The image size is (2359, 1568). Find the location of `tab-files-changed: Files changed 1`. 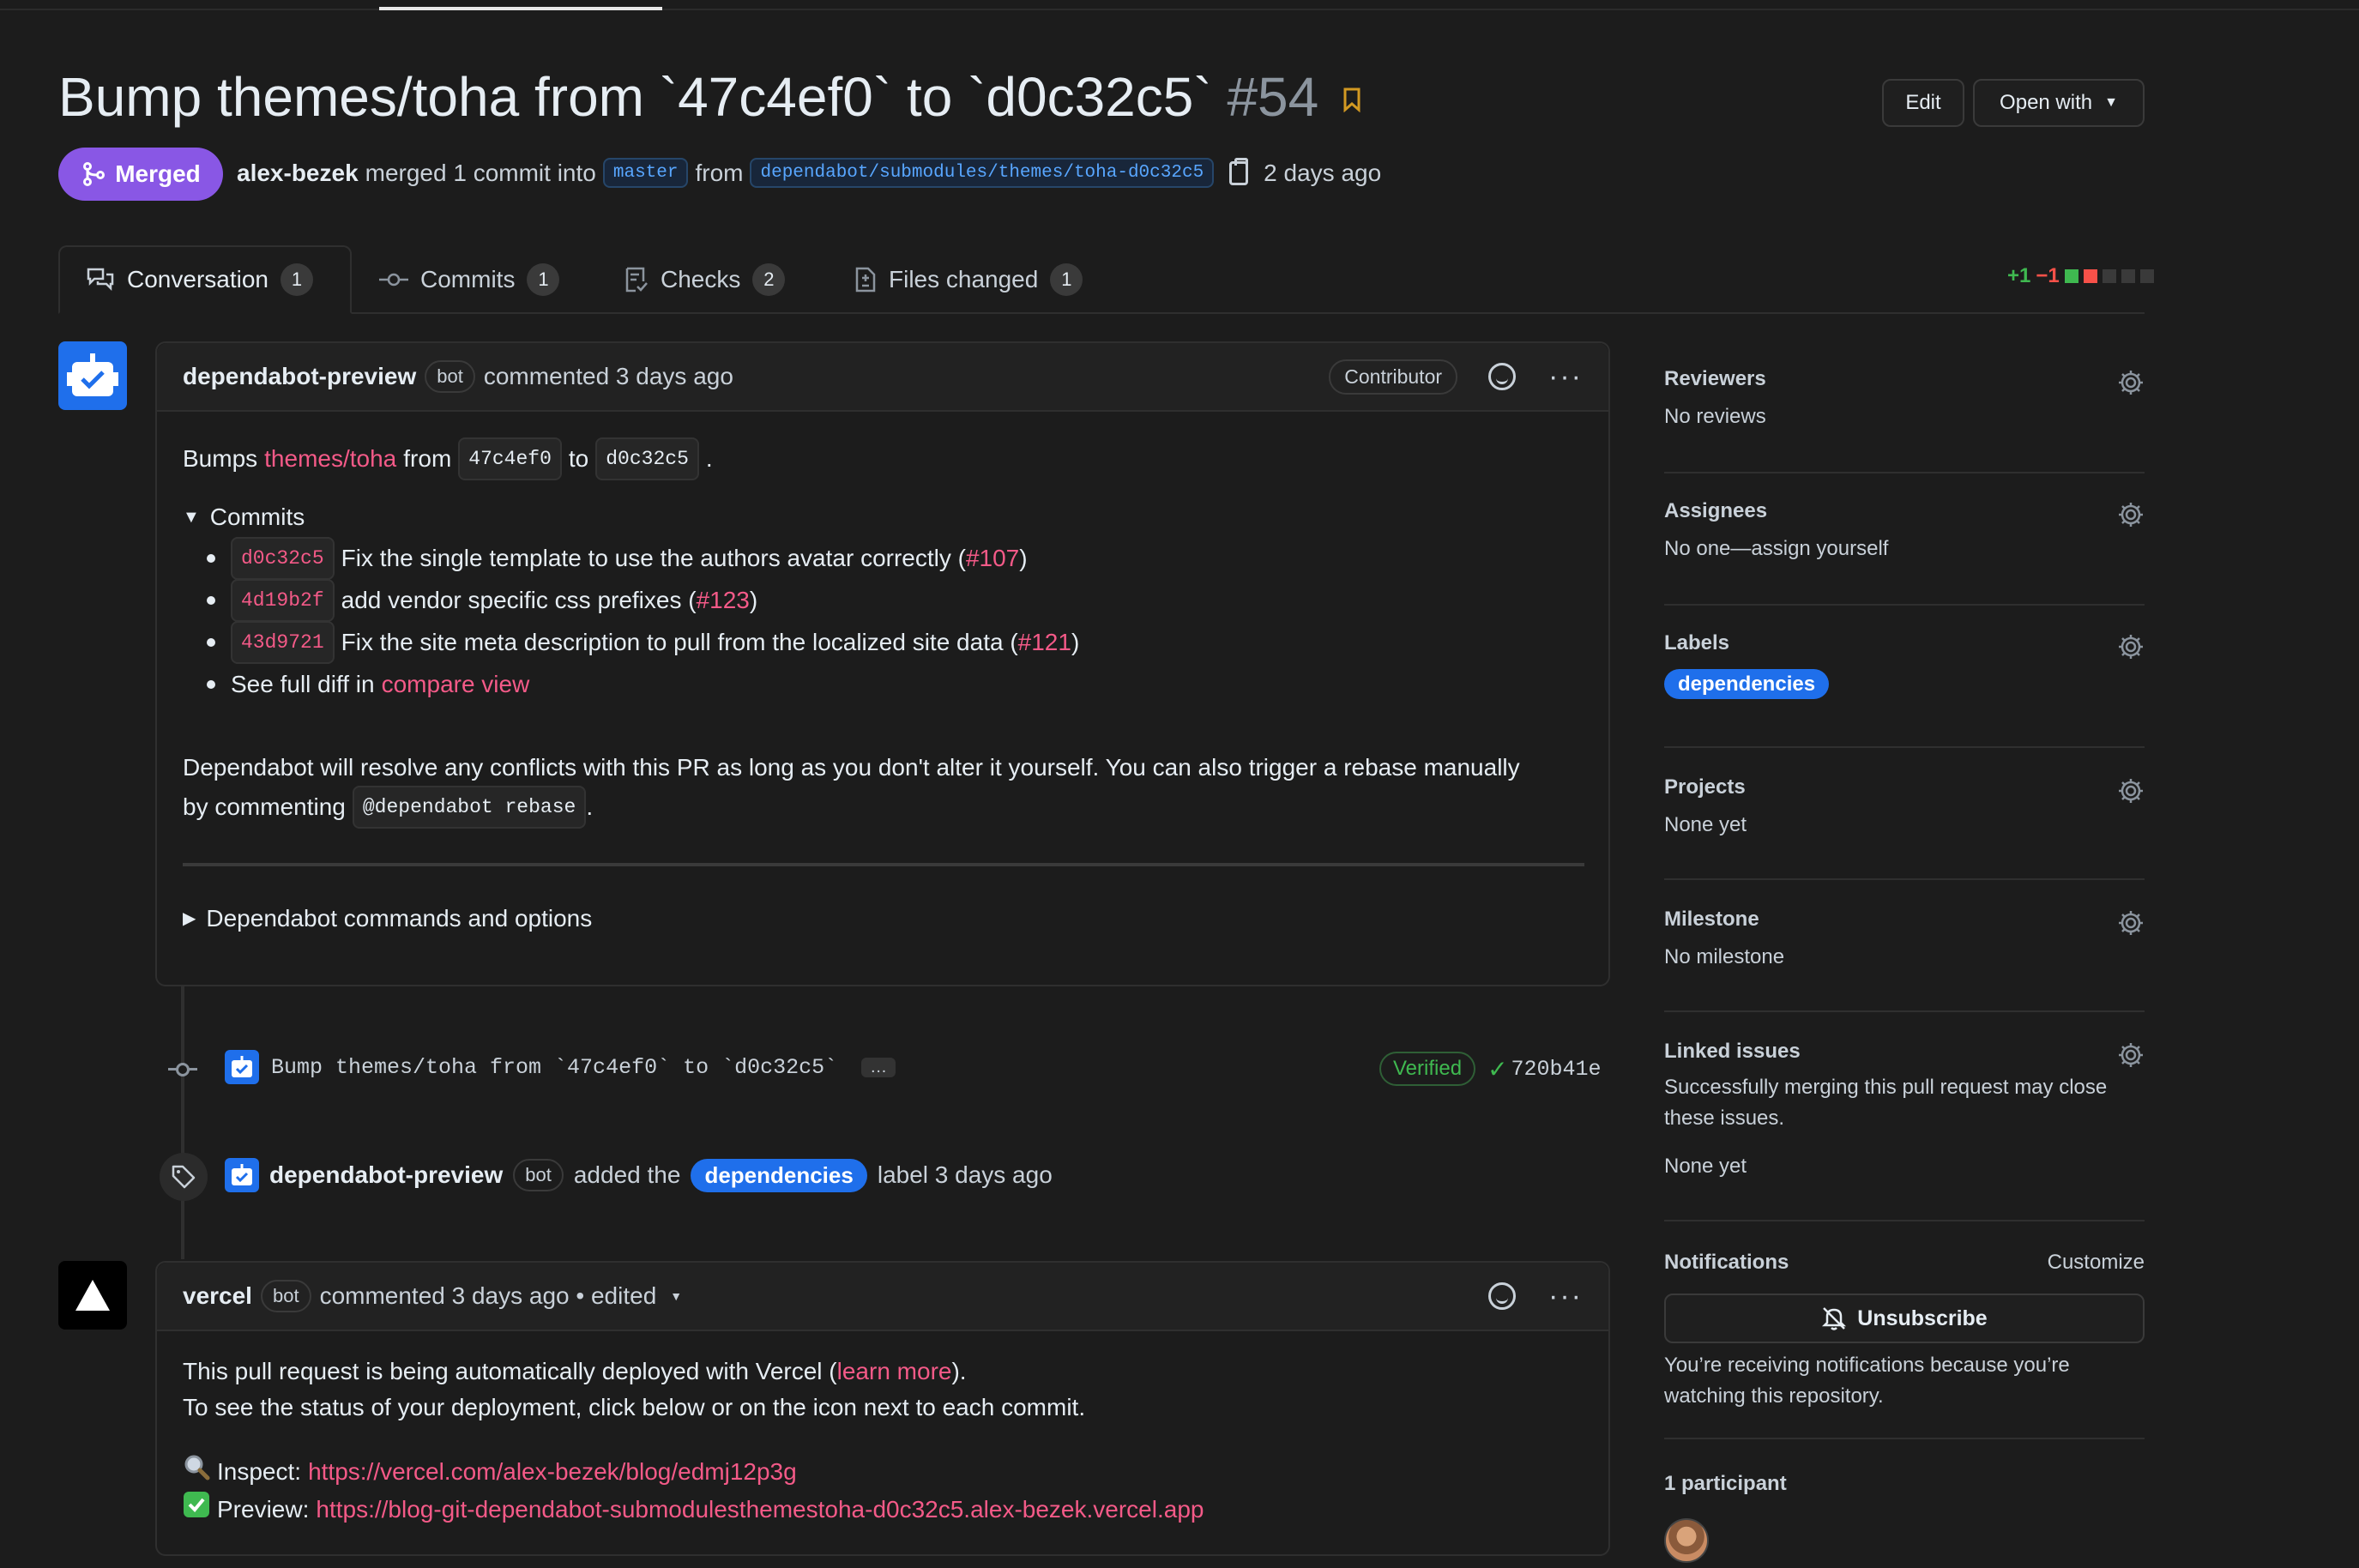

tab-files-changed: Files changed 1 is located at coordinates (968, 280).